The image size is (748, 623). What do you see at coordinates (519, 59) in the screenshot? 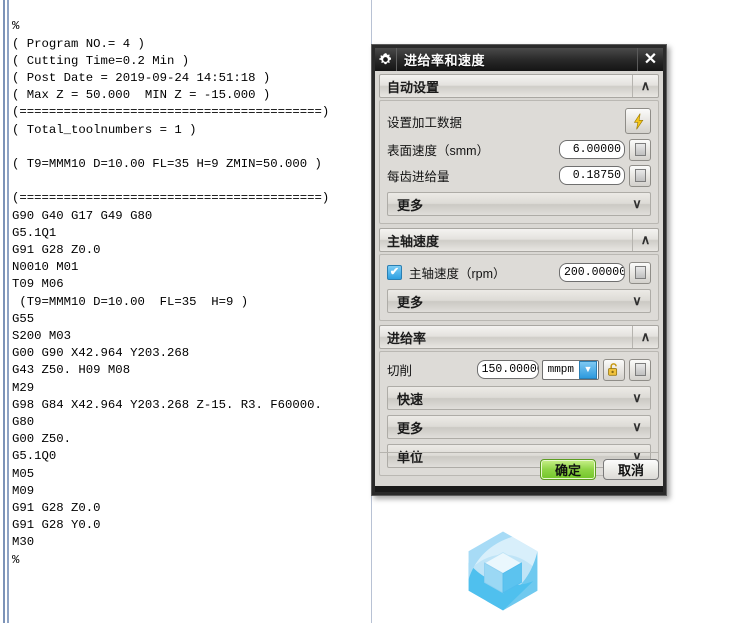
I see `dialog-titlebar: 进给率和速度 ✕` at bounding box center [519, 59].